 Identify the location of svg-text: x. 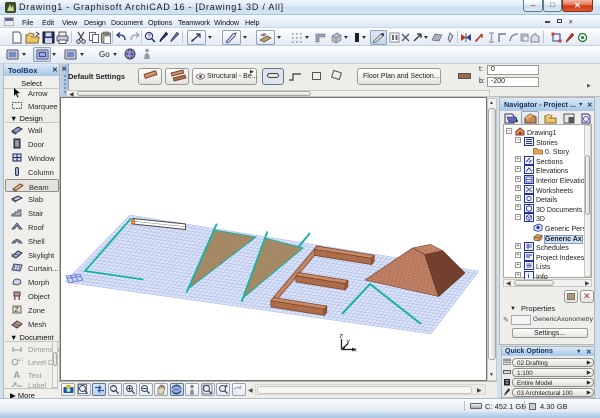
(356, 350).